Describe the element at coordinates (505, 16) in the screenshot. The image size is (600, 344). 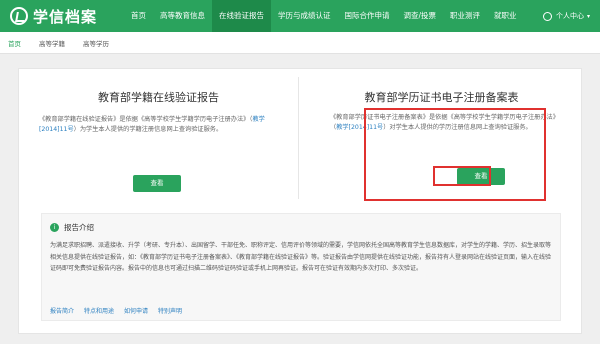
I see `nav-item-jobs: 就职业` at that location.